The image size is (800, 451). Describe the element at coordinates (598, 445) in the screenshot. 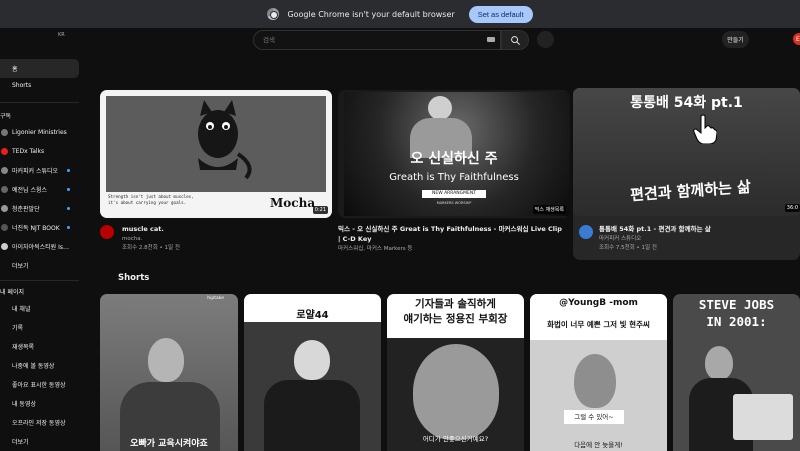

I see `short-caption: 다음에 안 늦을게!` at that location.